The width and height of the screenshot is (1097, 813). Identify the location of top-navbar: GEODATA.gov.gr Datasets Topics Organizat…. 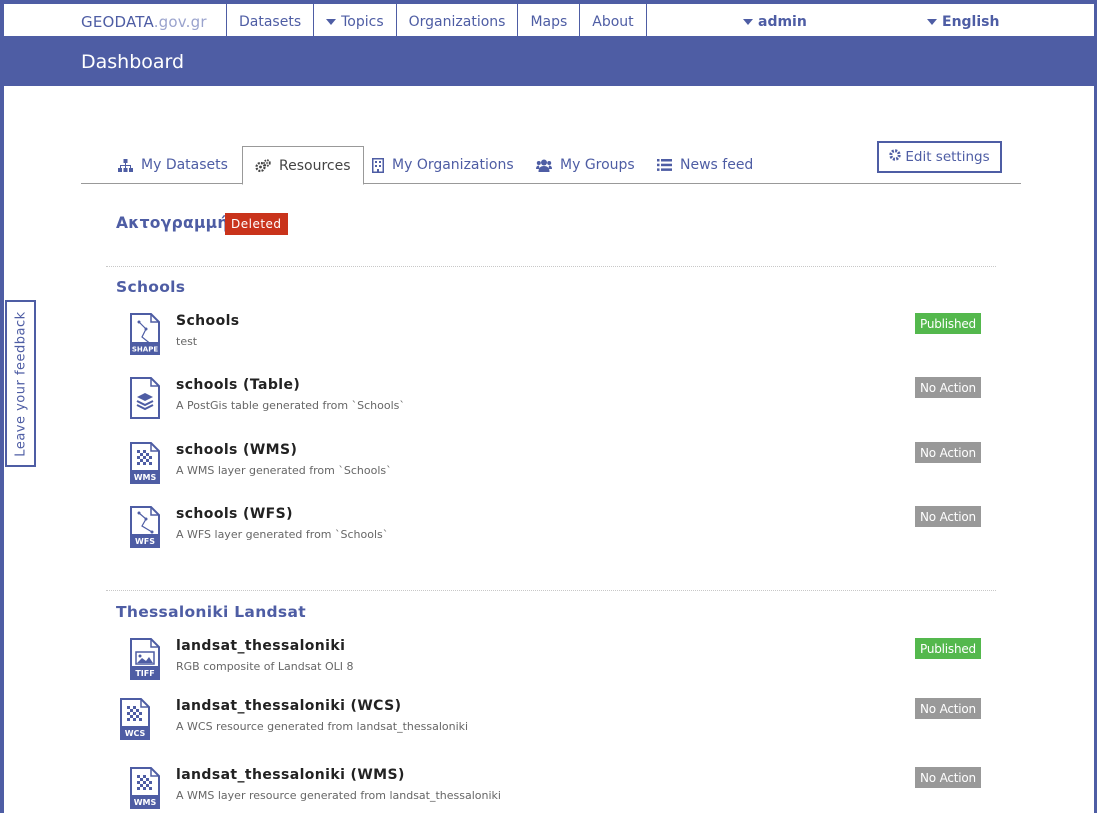
(549, 20).